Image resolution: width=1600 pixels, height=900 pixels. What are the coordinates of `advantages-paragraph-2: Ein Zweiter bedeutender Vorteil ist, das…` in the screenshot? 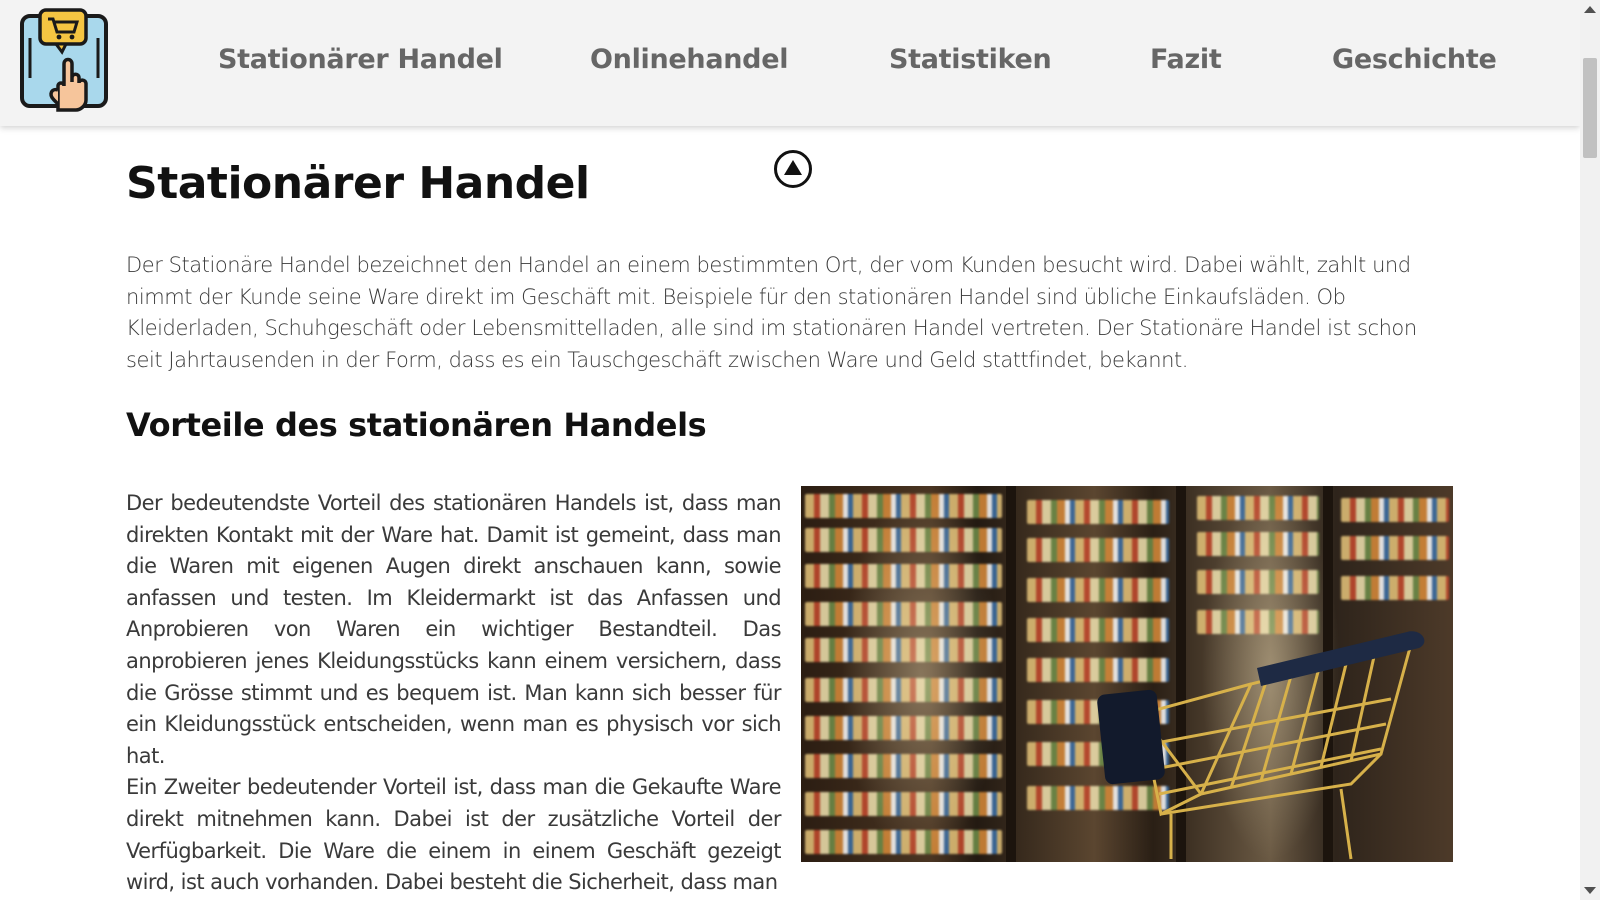 It's located at (454, 835).